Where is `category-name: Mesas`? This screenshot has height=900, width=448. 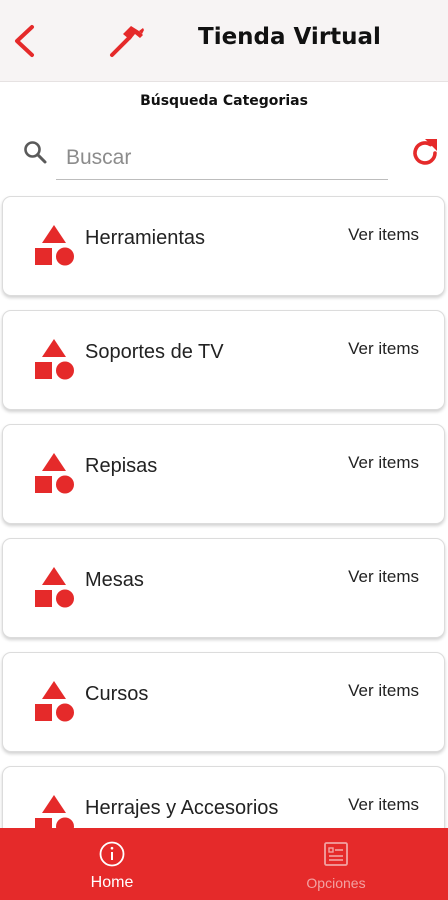 category-name: Mesas is located at coordinates (114, 580).